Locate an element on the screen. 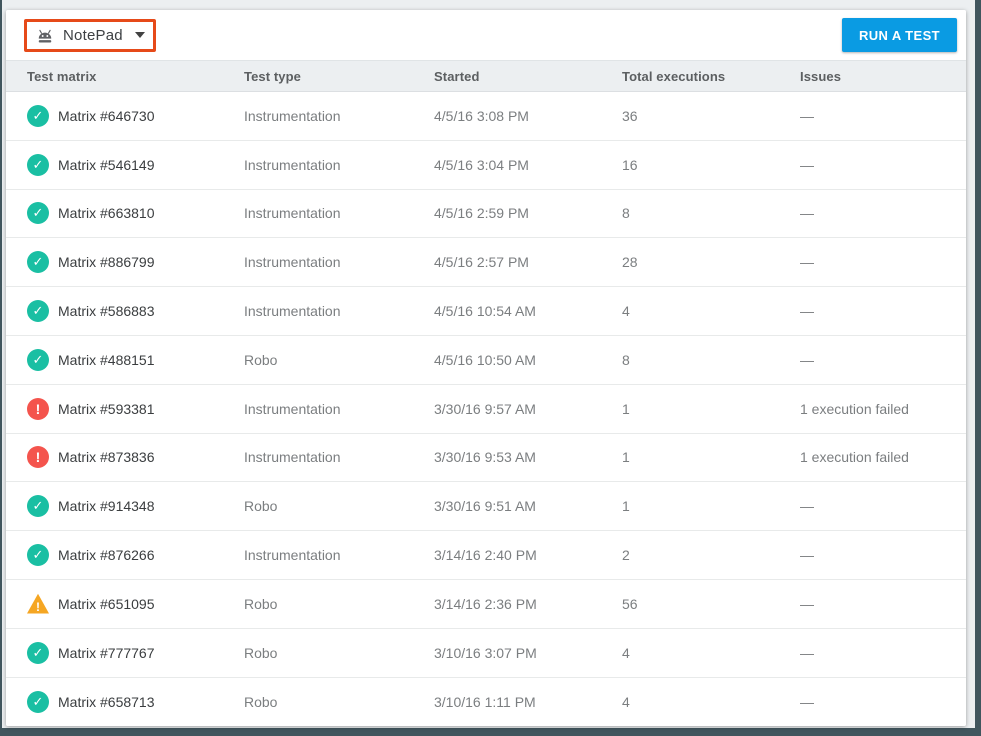  matrix-cell: ✓ Matrix #488151 is located at coordinates (135, 359).